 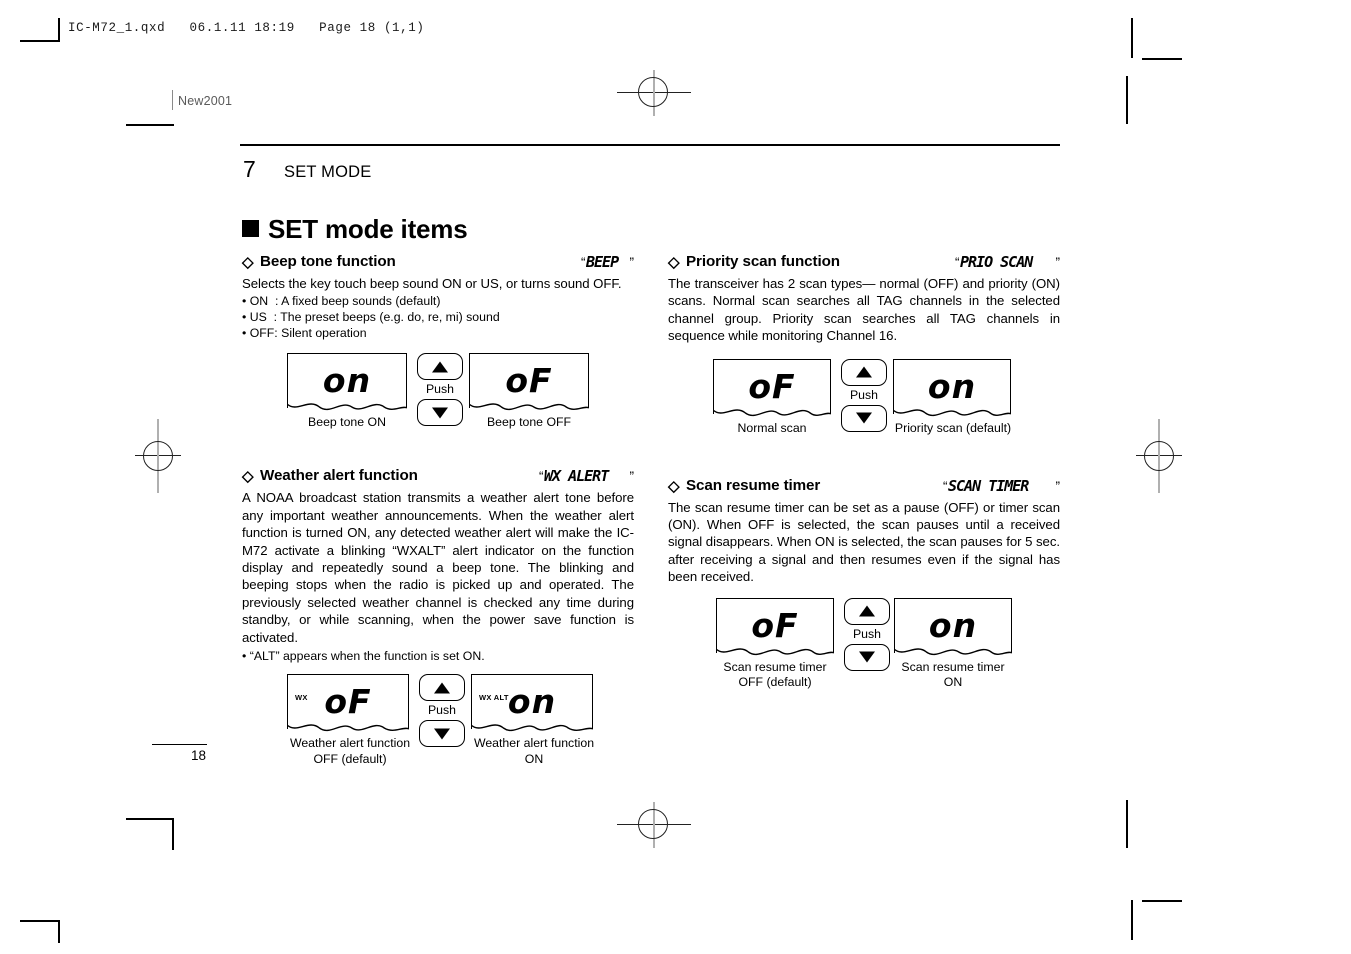 I want to click on stamp-divider, so click(x=173, y=100).